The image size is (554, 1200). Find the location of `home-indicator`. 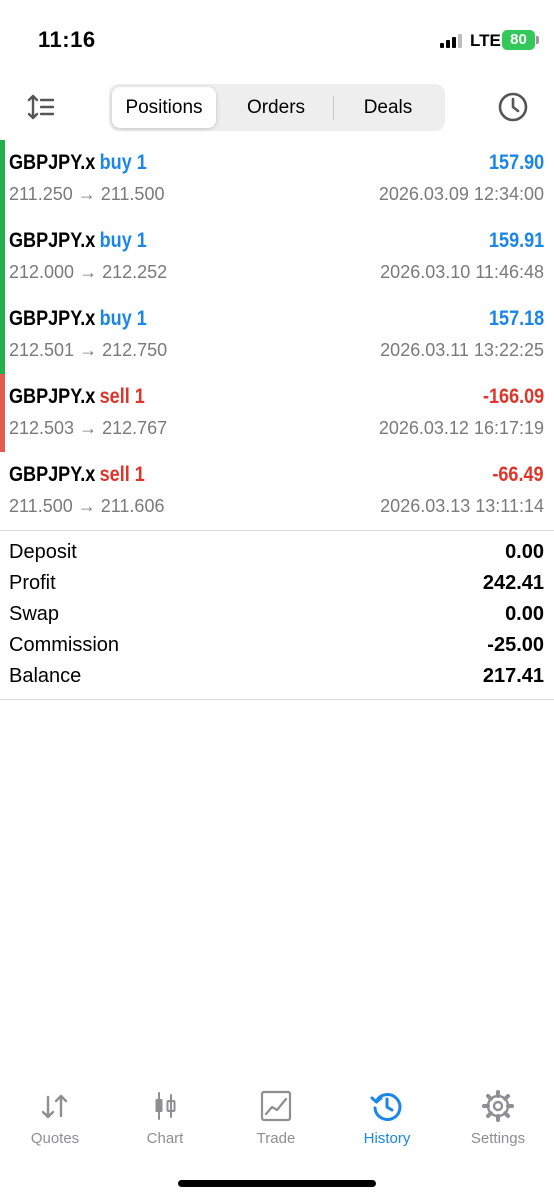

home-indicator is located at coordinates (277, 1183).